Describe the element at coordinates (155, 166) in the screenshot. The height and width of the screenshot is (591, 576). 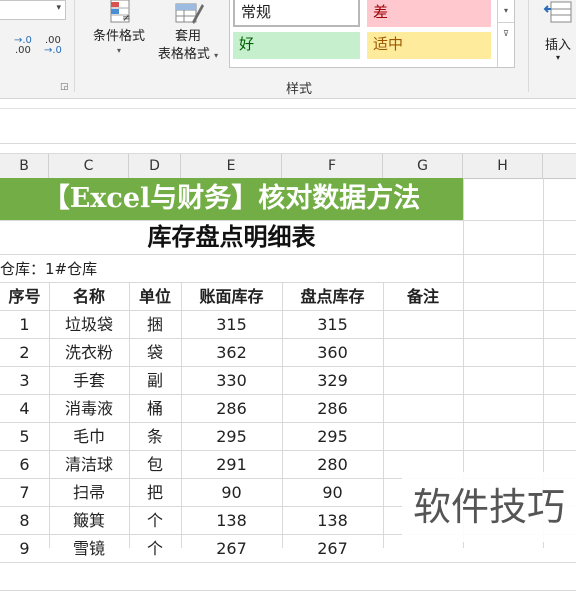
I see `column-header-d: D` at that location.